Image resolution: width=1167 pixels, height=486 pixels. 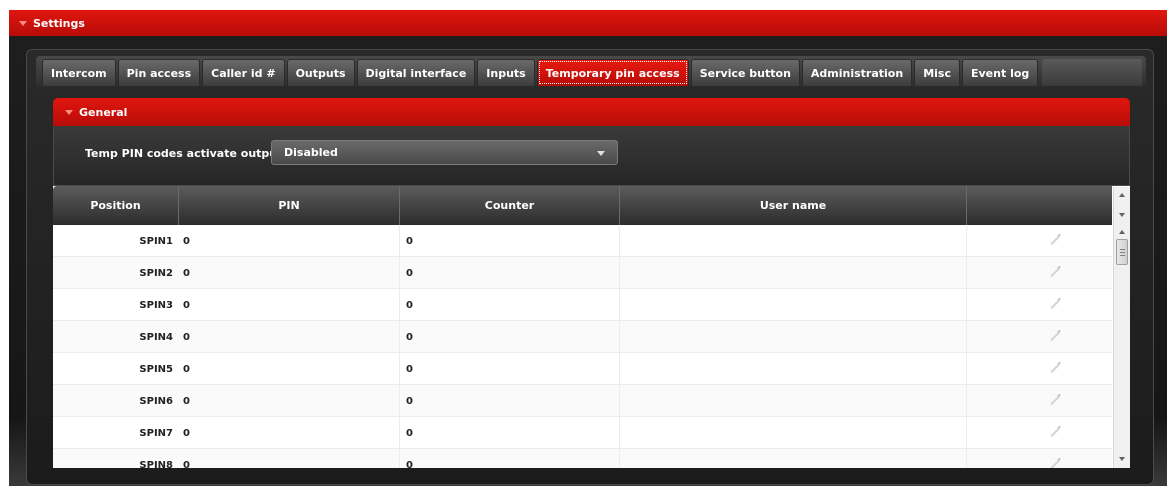 What do you see at coordinates (612, 72) in the screenshot?
I see `tab-temporary-pin-access: Temporary pin access` at bounding box center [612, 72].